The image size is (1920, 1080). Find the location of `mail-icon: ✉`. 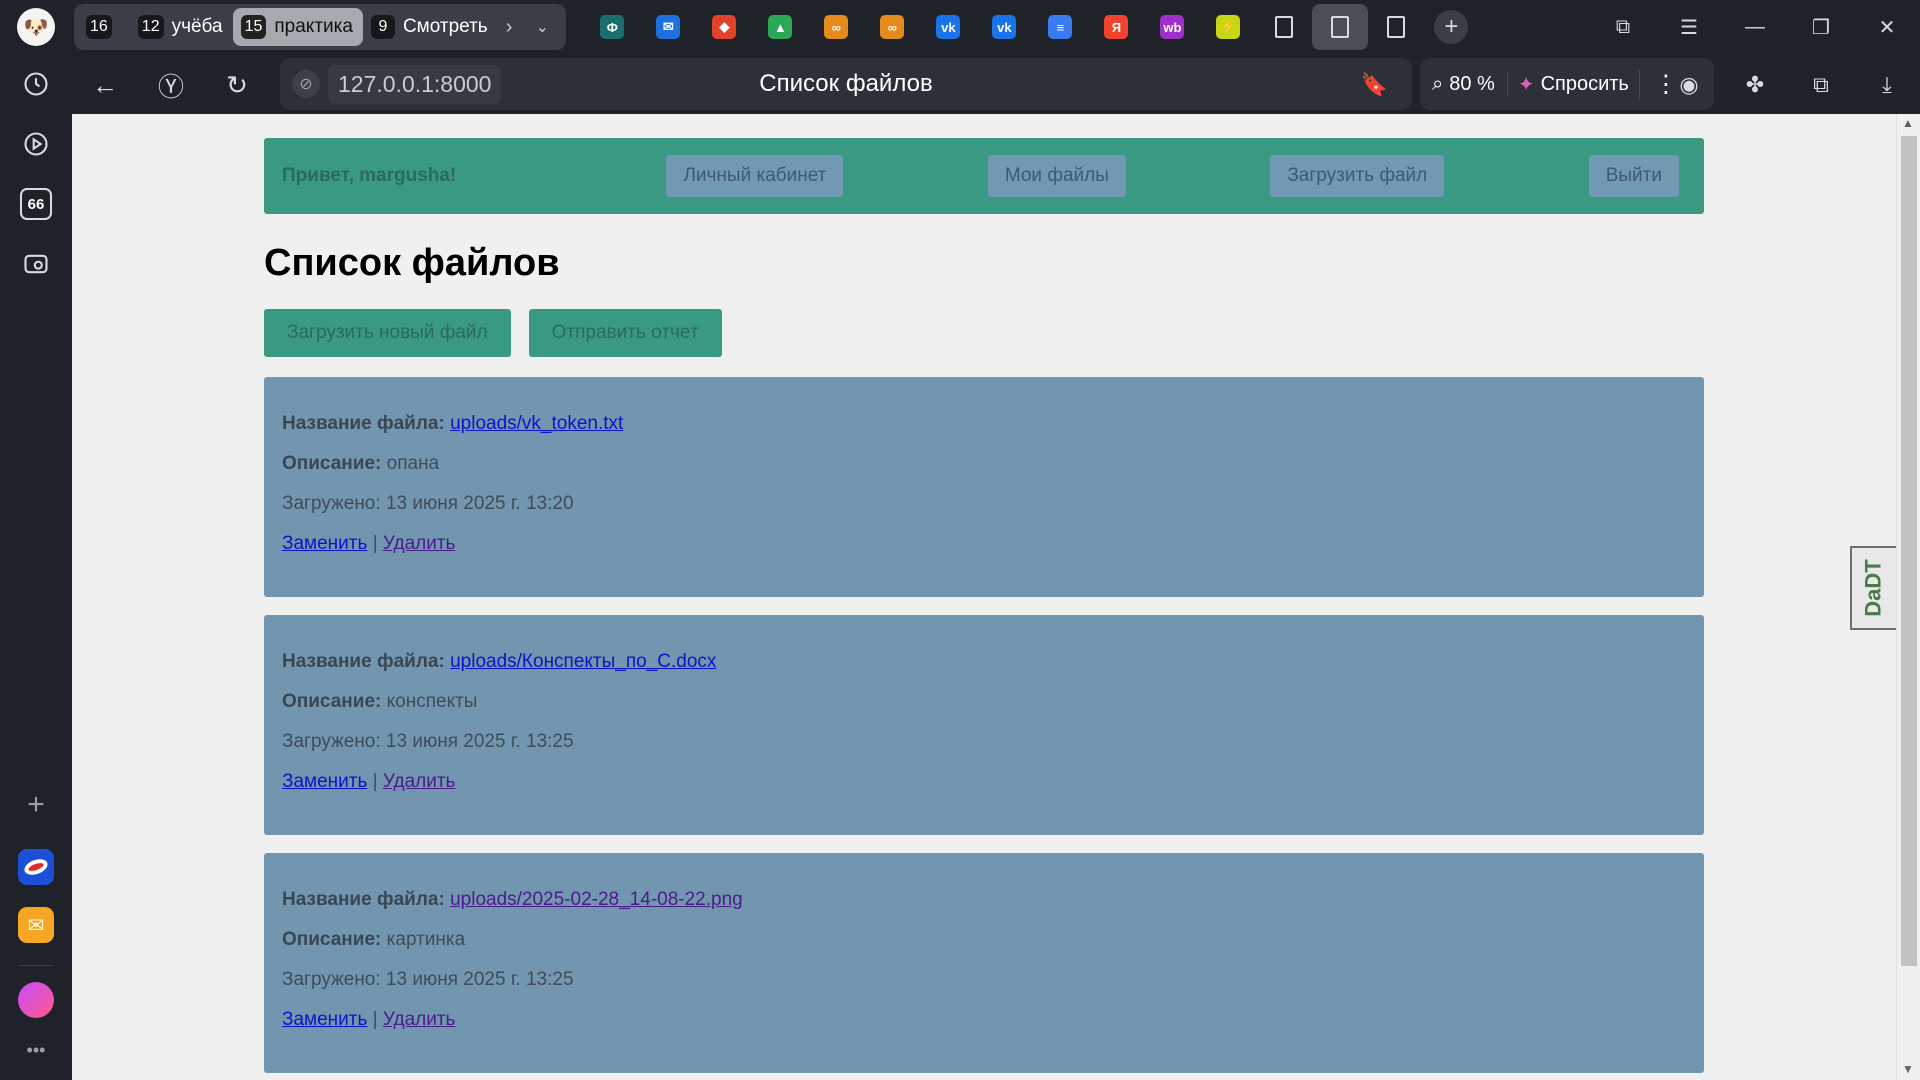

mail-icon: ✉ is located at coordinates (668, 27).